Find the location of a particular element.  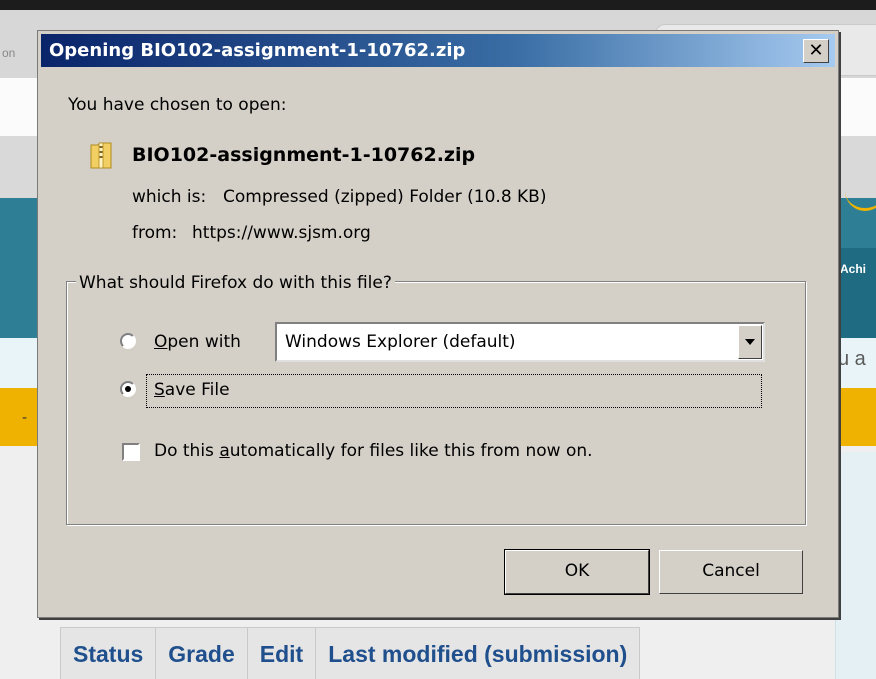

site-notice-text: u a is located at coordinates (852, 359).